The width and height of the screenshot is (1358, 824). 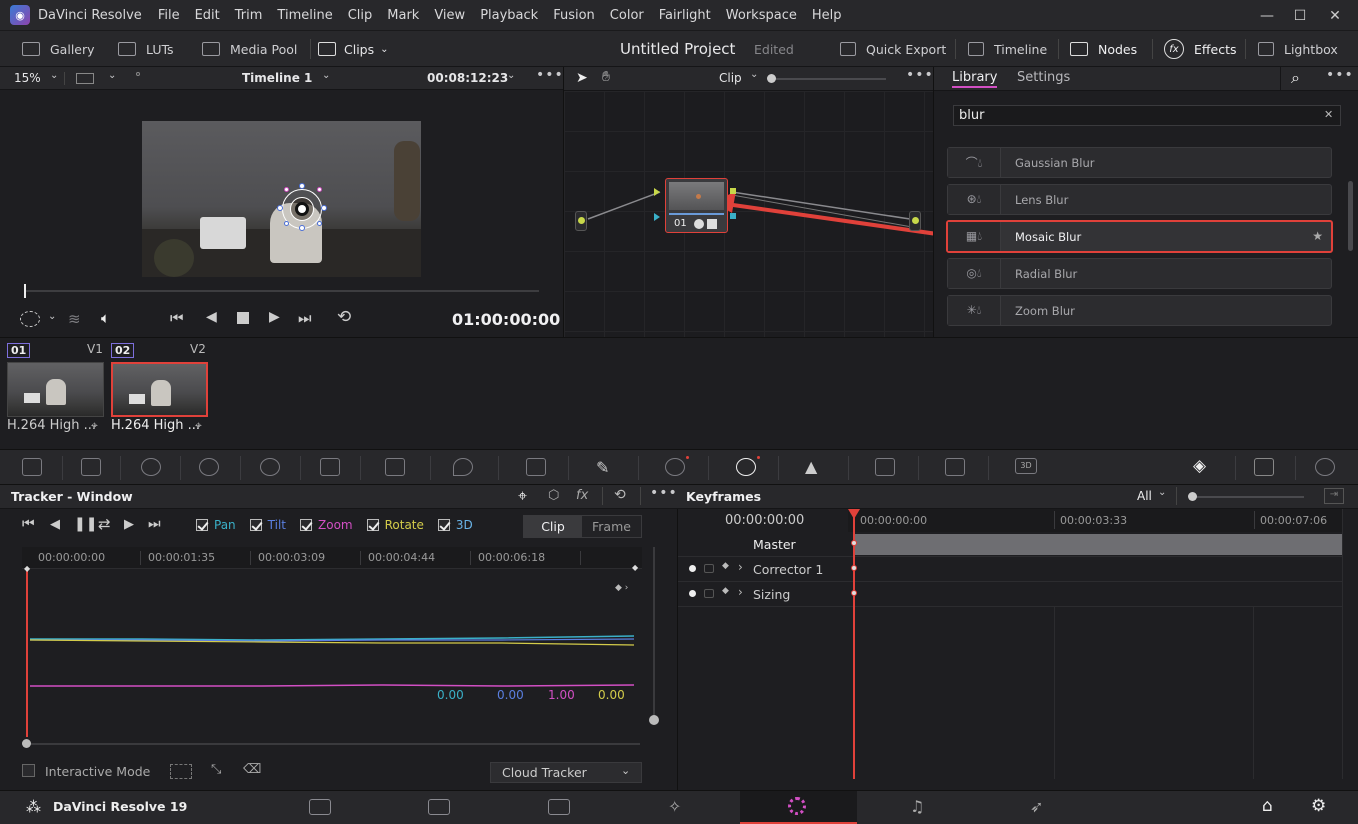 I want to click on loop-icon: ⟲, so click(x=344, y=317).